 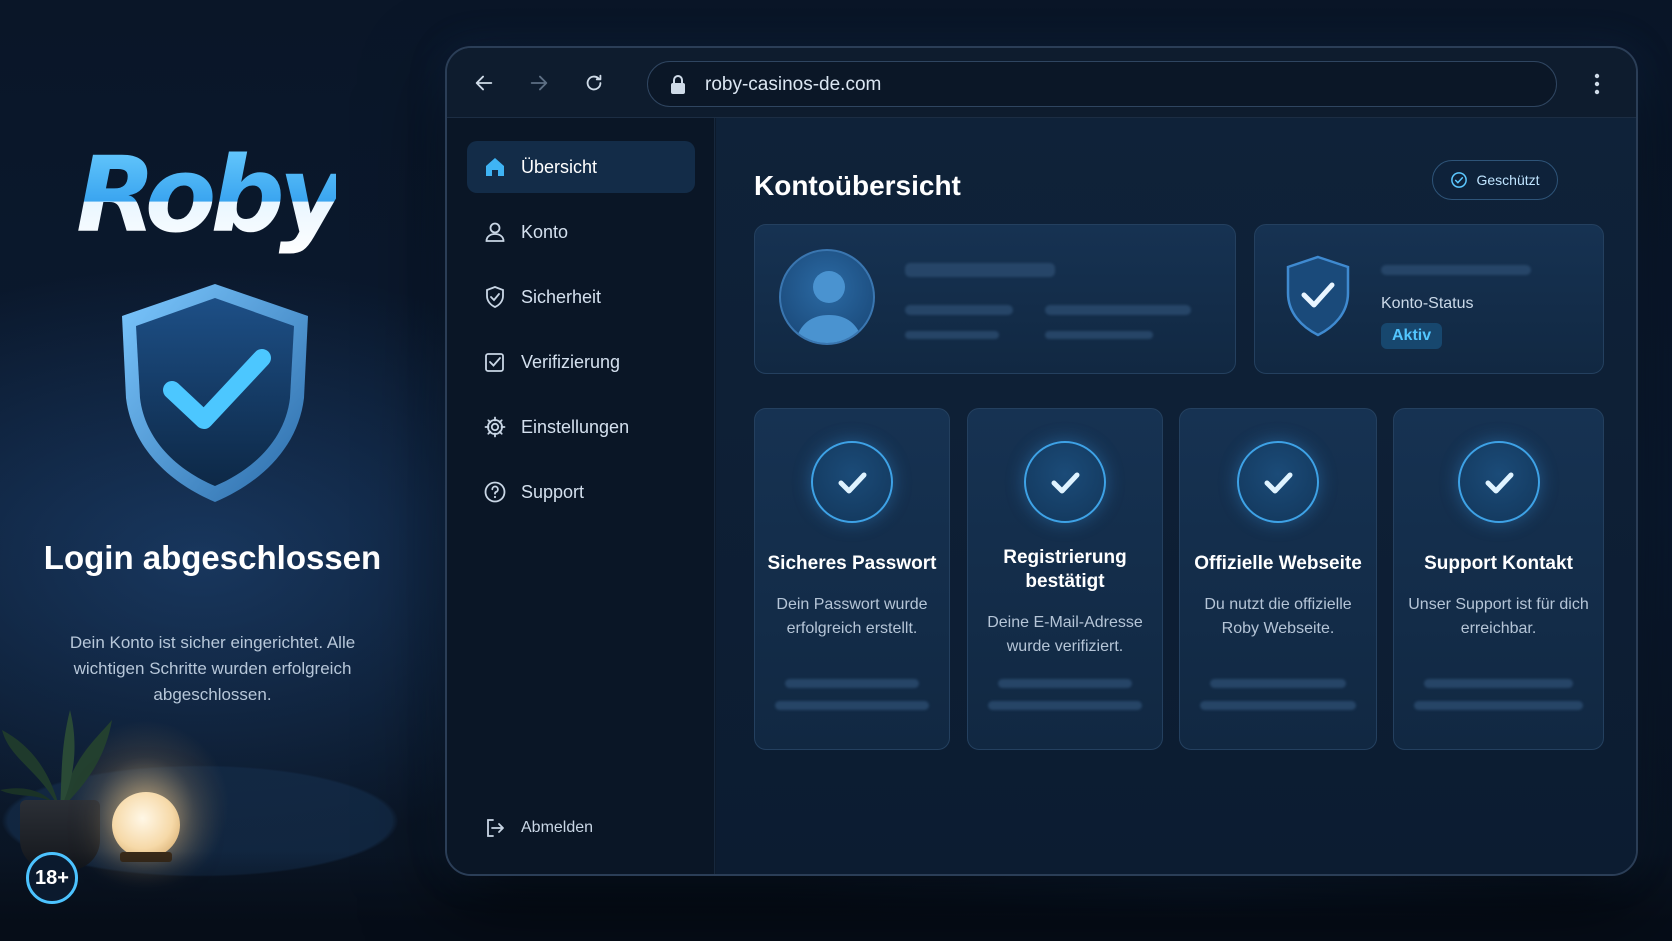 What do you see at coordinates (1597, 84) in the screenshot?
I see `more-vertical-icon` at bounding box center [1597, 84].